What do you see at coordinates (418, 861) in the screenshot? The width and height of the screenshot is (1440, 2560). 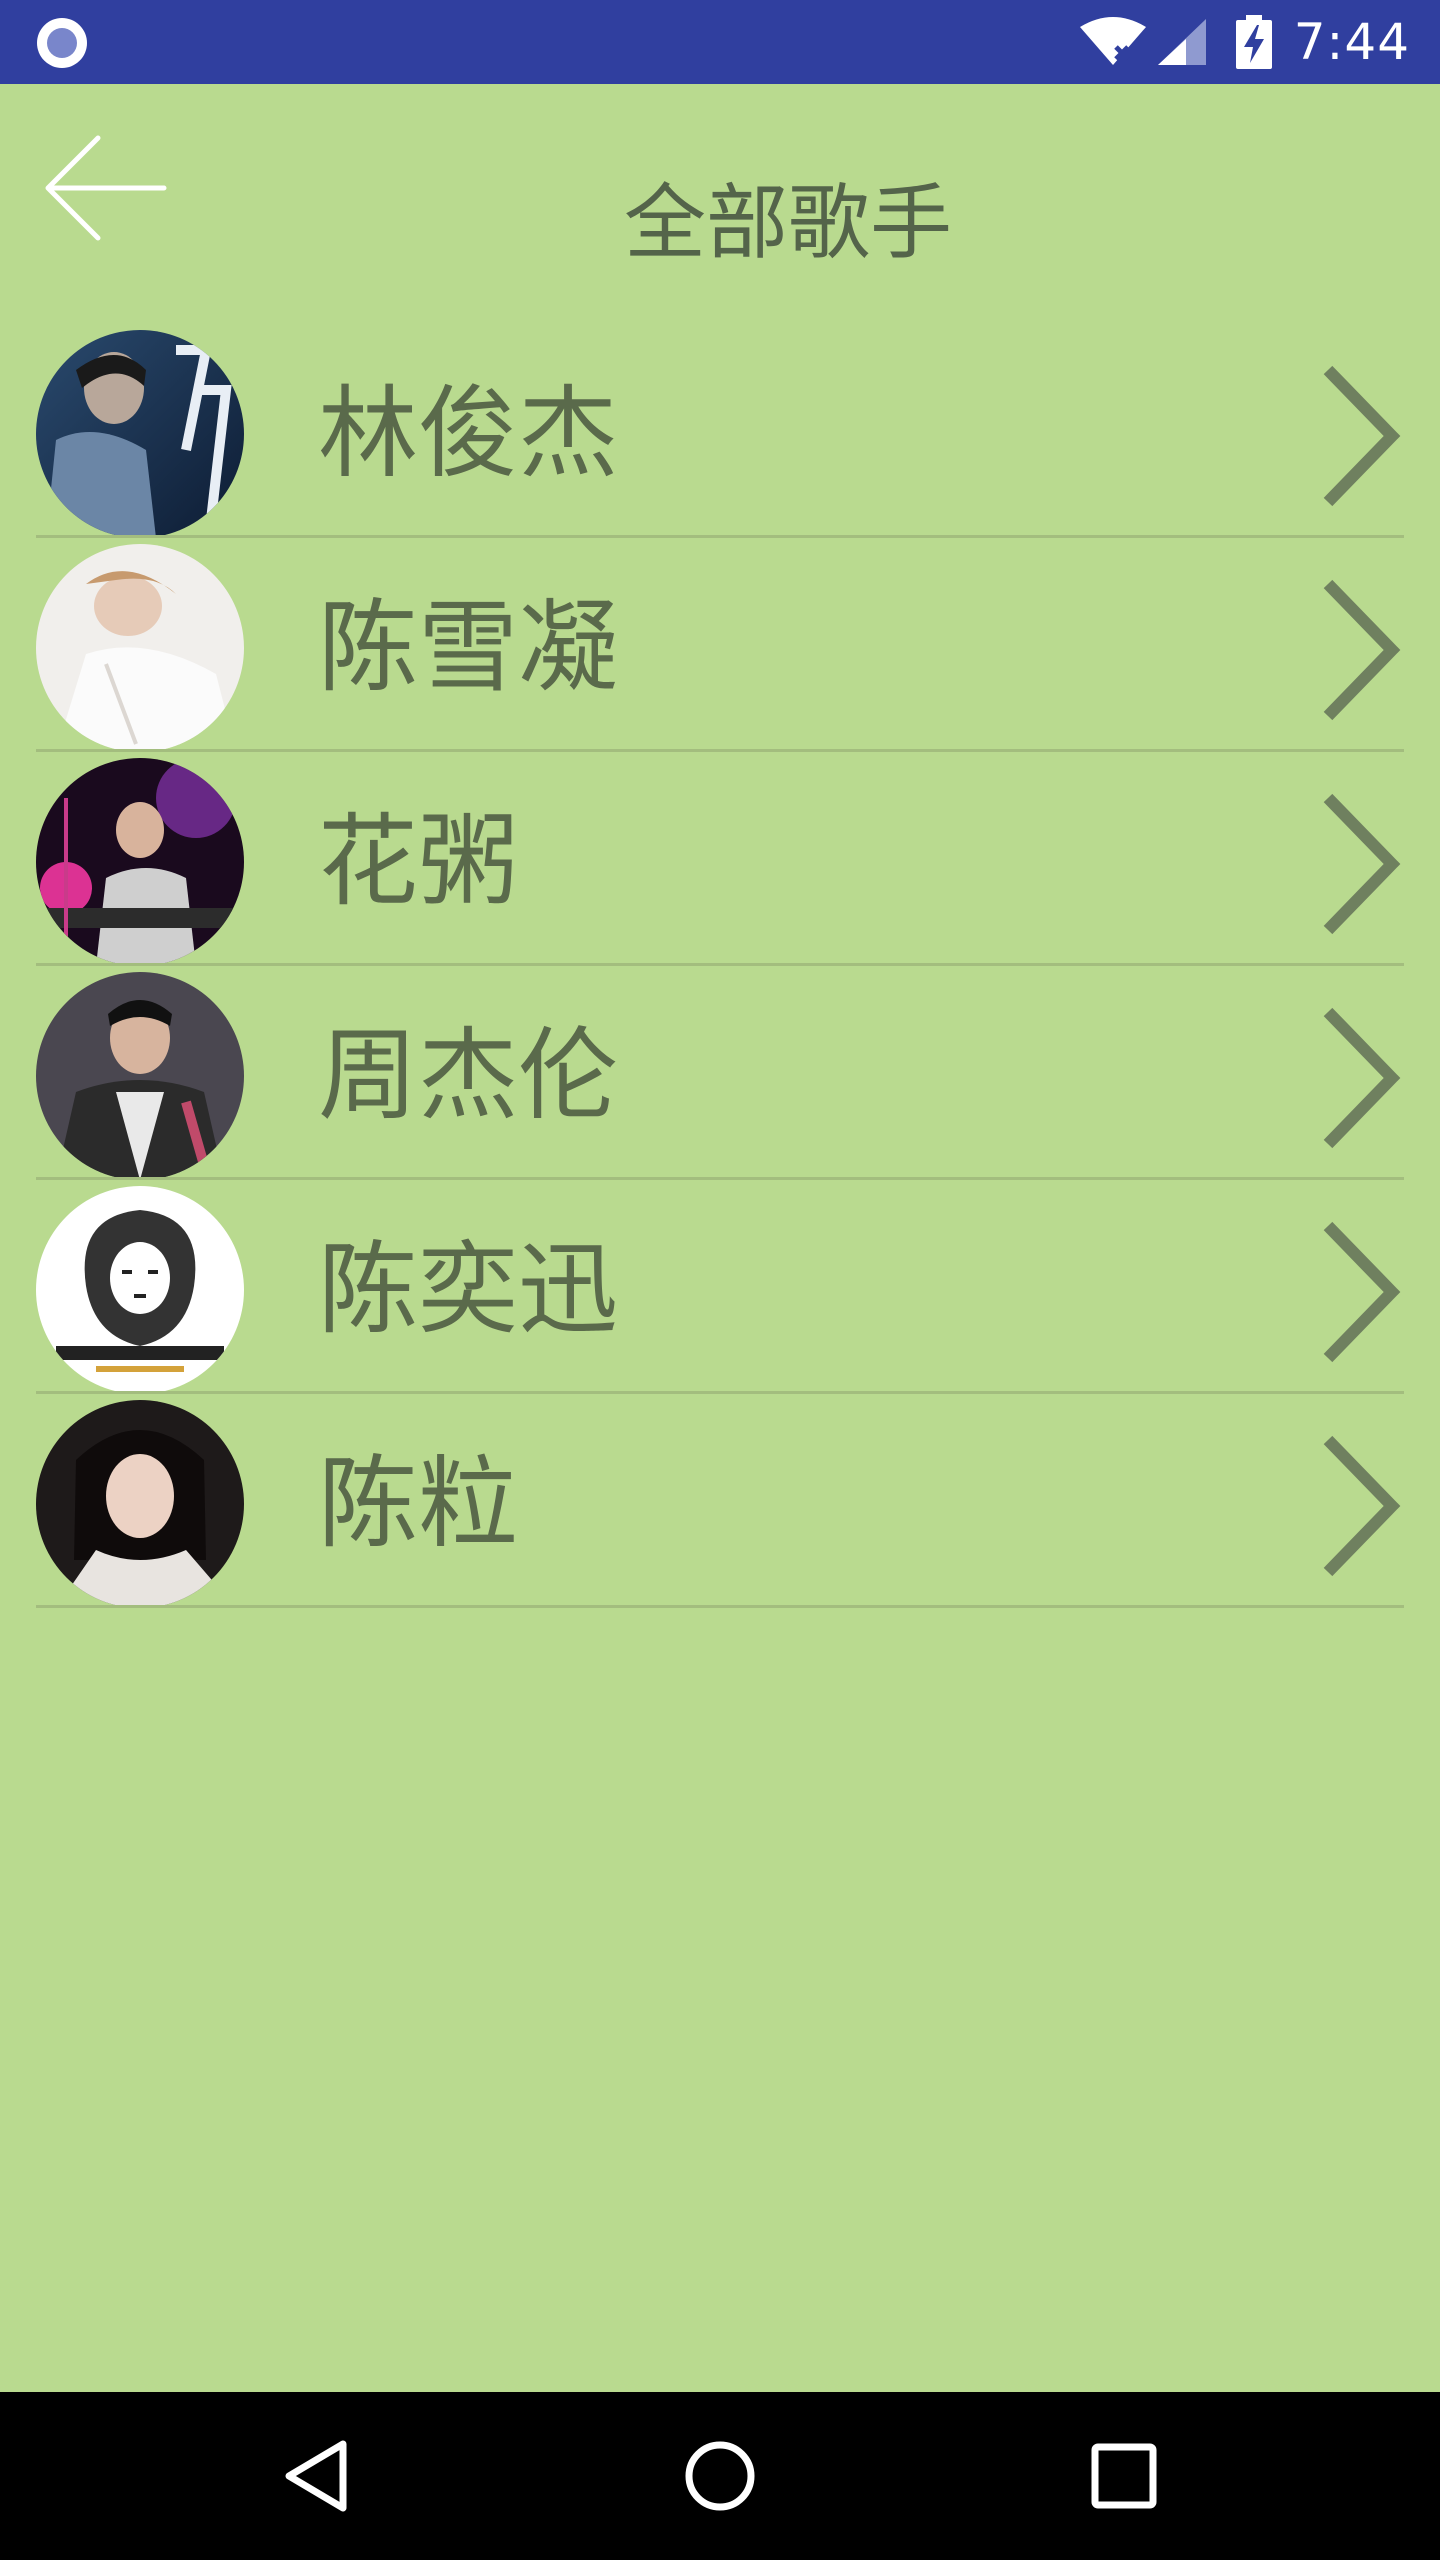 I see `singer-name: 花粥` at bounding box center [418, 861].